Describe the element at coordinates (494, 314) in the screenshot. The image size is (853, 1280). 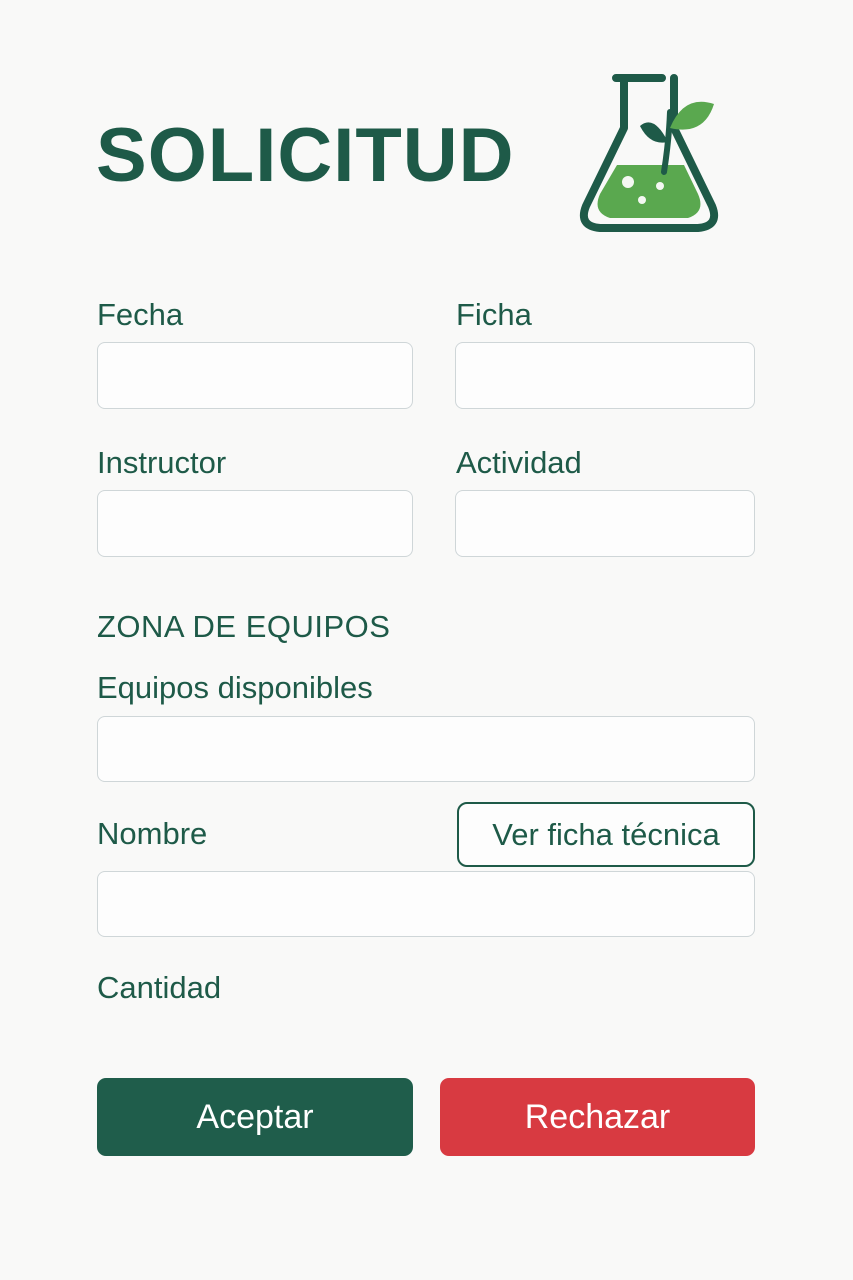
I see `ficha-label: Ficha` at that location.